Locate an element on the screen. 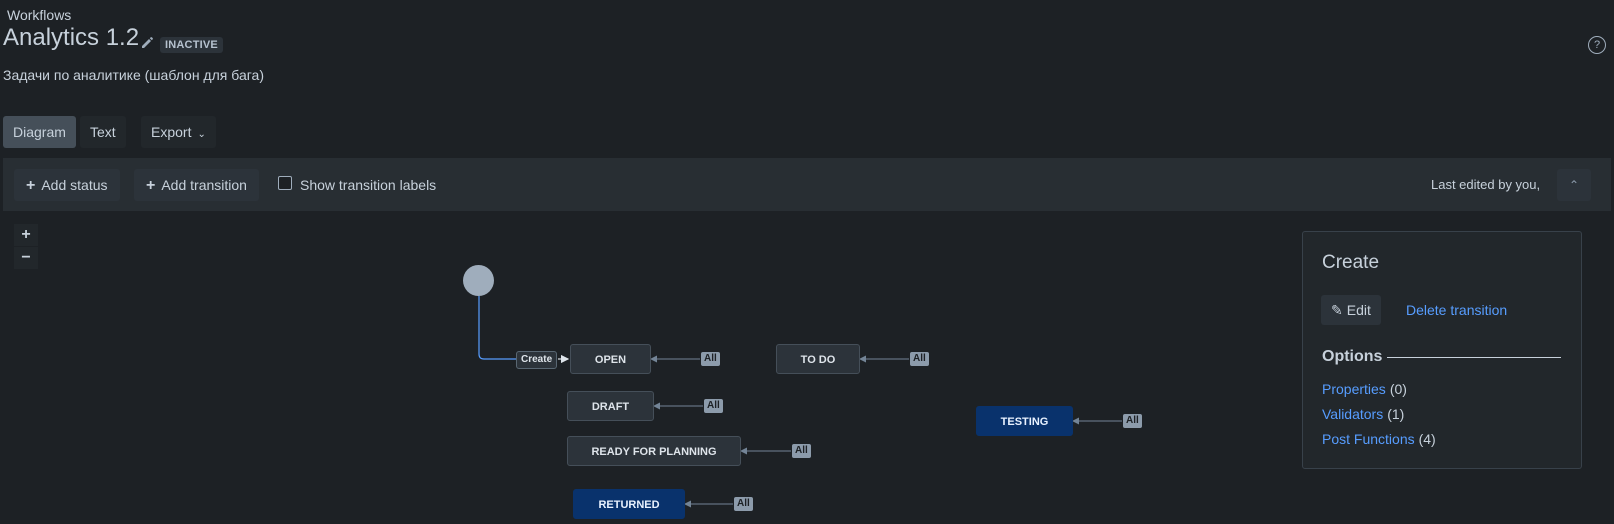 The width and height of the screenshot is (1614, 524). options-heading: Options is located at coordinates (1352, 356).